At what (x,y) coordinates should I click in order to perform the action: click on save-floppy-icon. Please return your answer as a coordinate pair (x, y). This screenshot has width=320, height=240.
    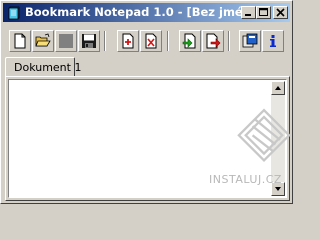
    Looking at the image, I should click on (89, 41).